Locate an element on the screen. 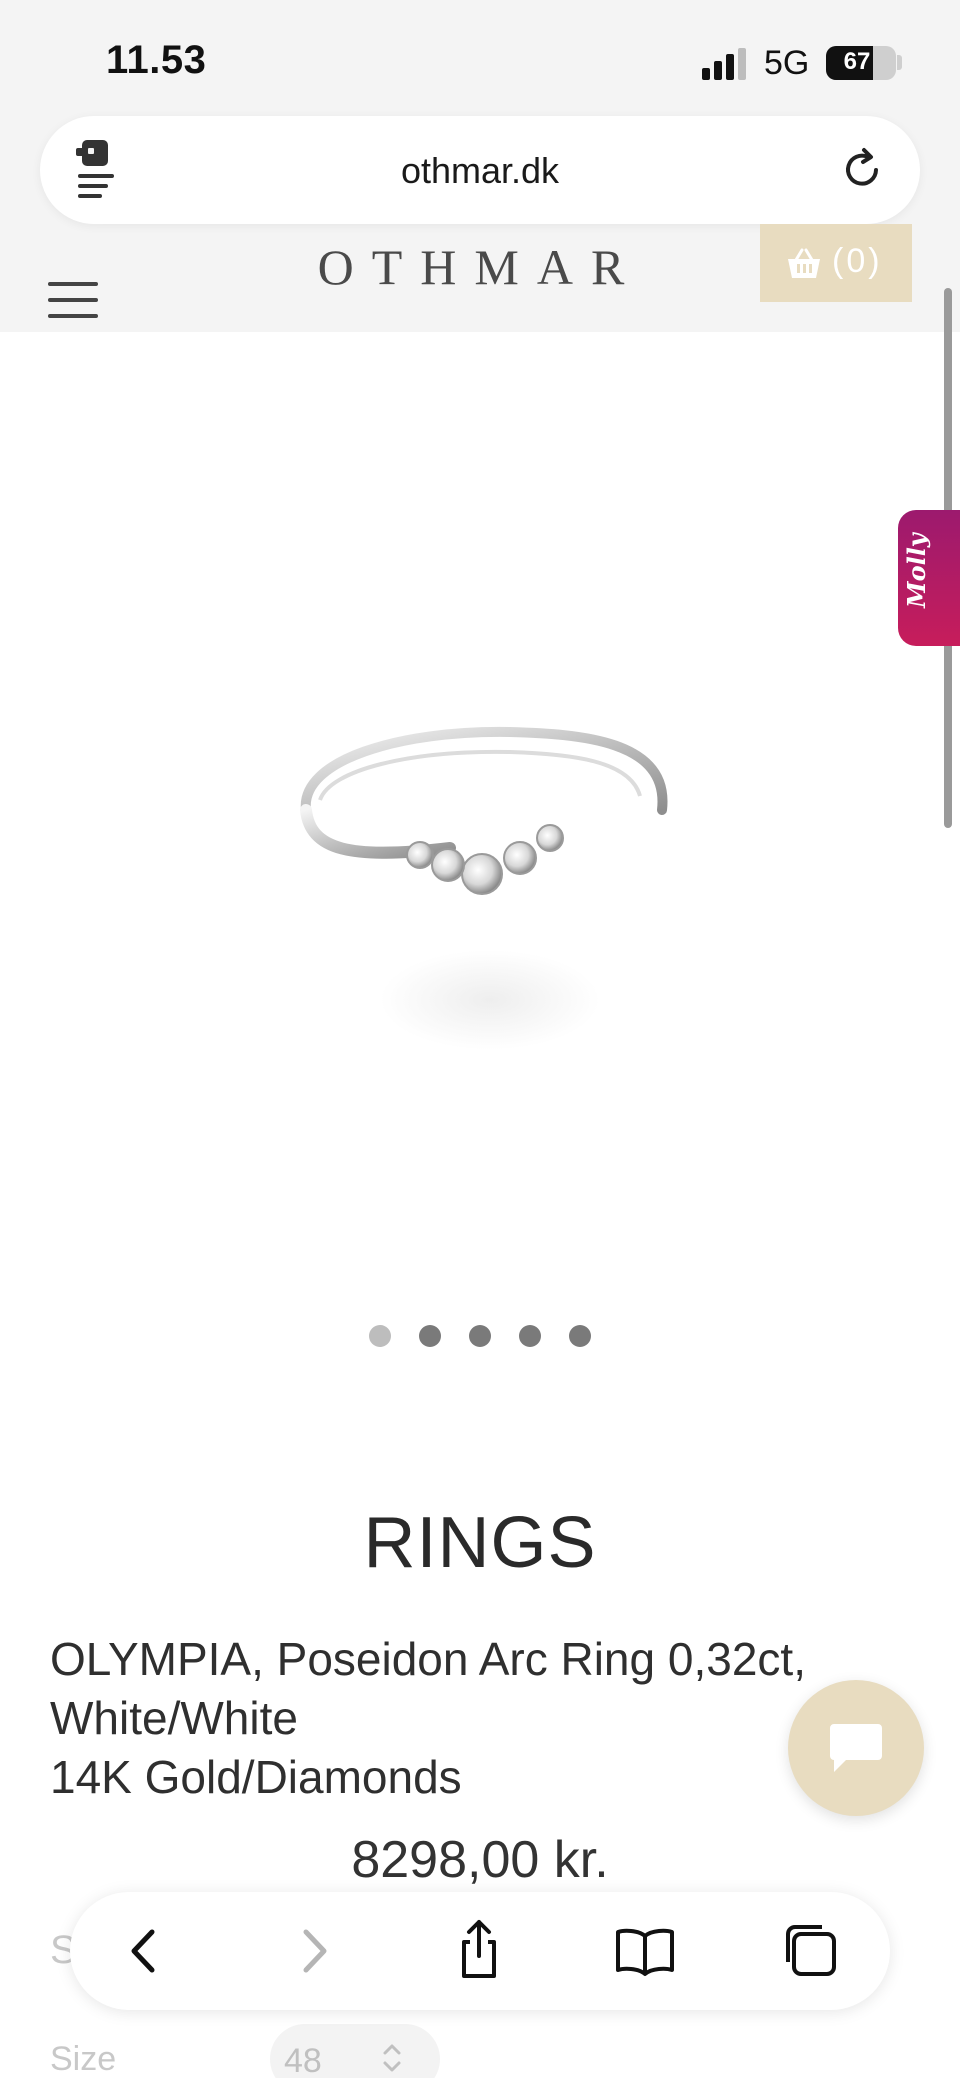  share-icon is located at coordinates (479, 1951).